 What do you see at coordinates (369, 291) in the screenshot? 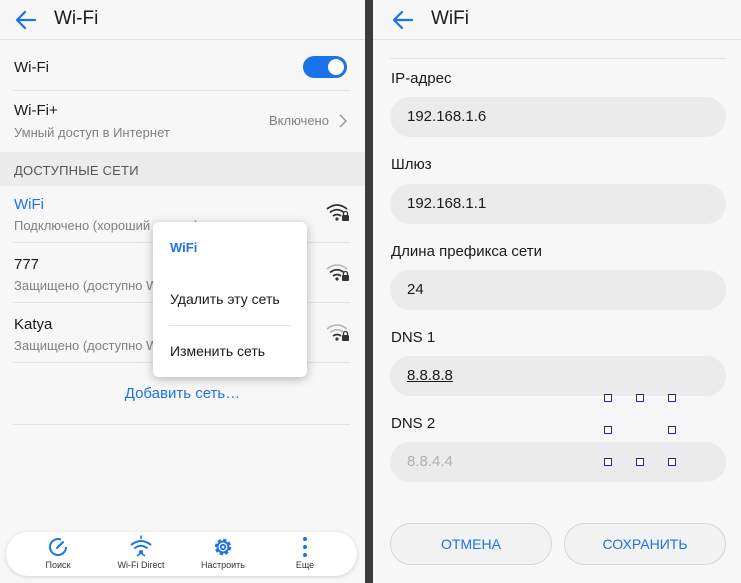
I see `screenshot-divider` at bounding box center [369, 291].